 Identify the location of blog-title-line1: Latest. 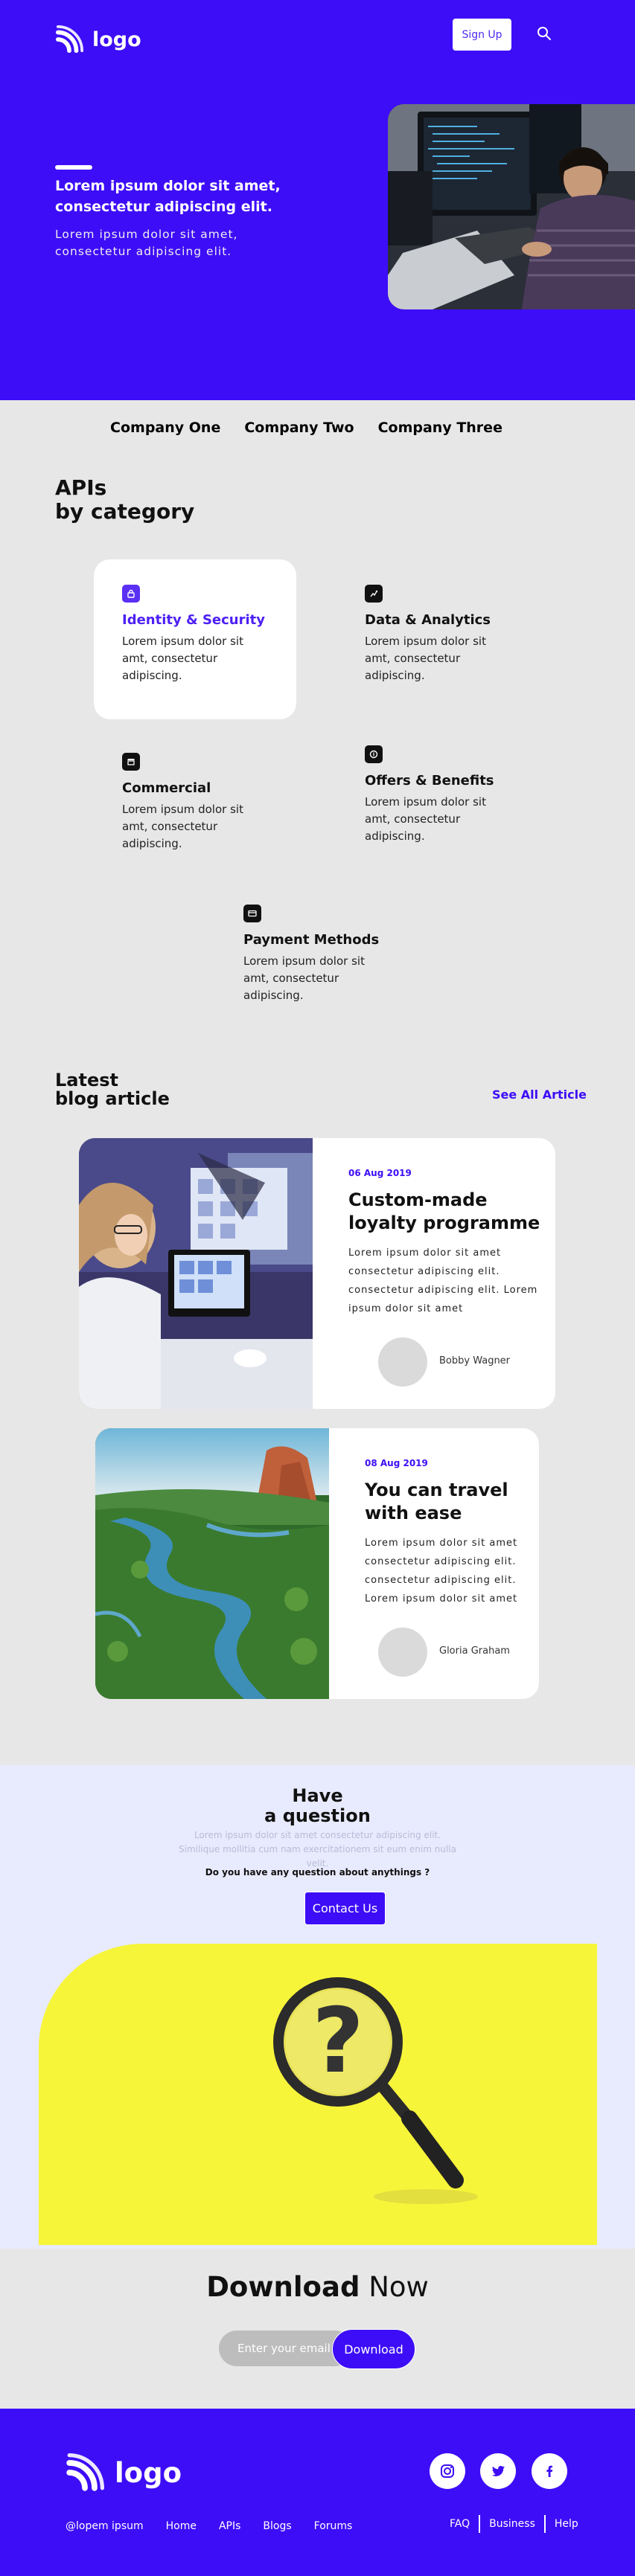
(87, 1080).